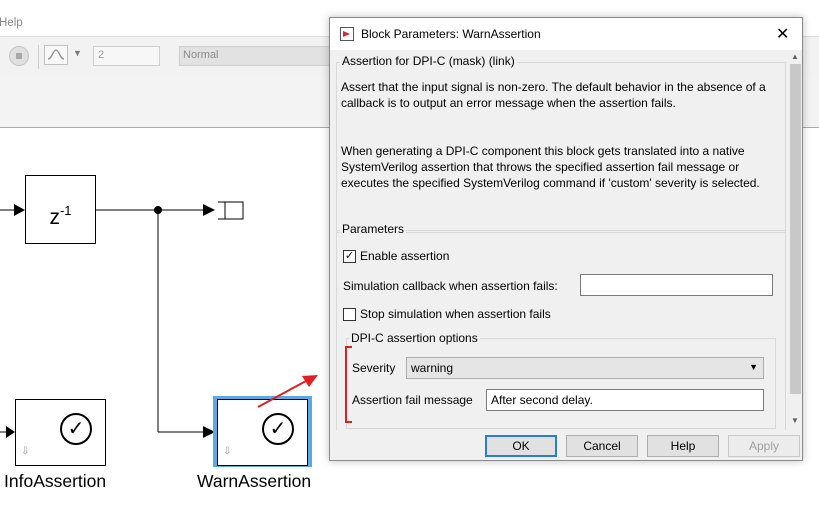 This screenshot has width=819, height=507. I want to click on close-icon: ✕, so click(782, 34).